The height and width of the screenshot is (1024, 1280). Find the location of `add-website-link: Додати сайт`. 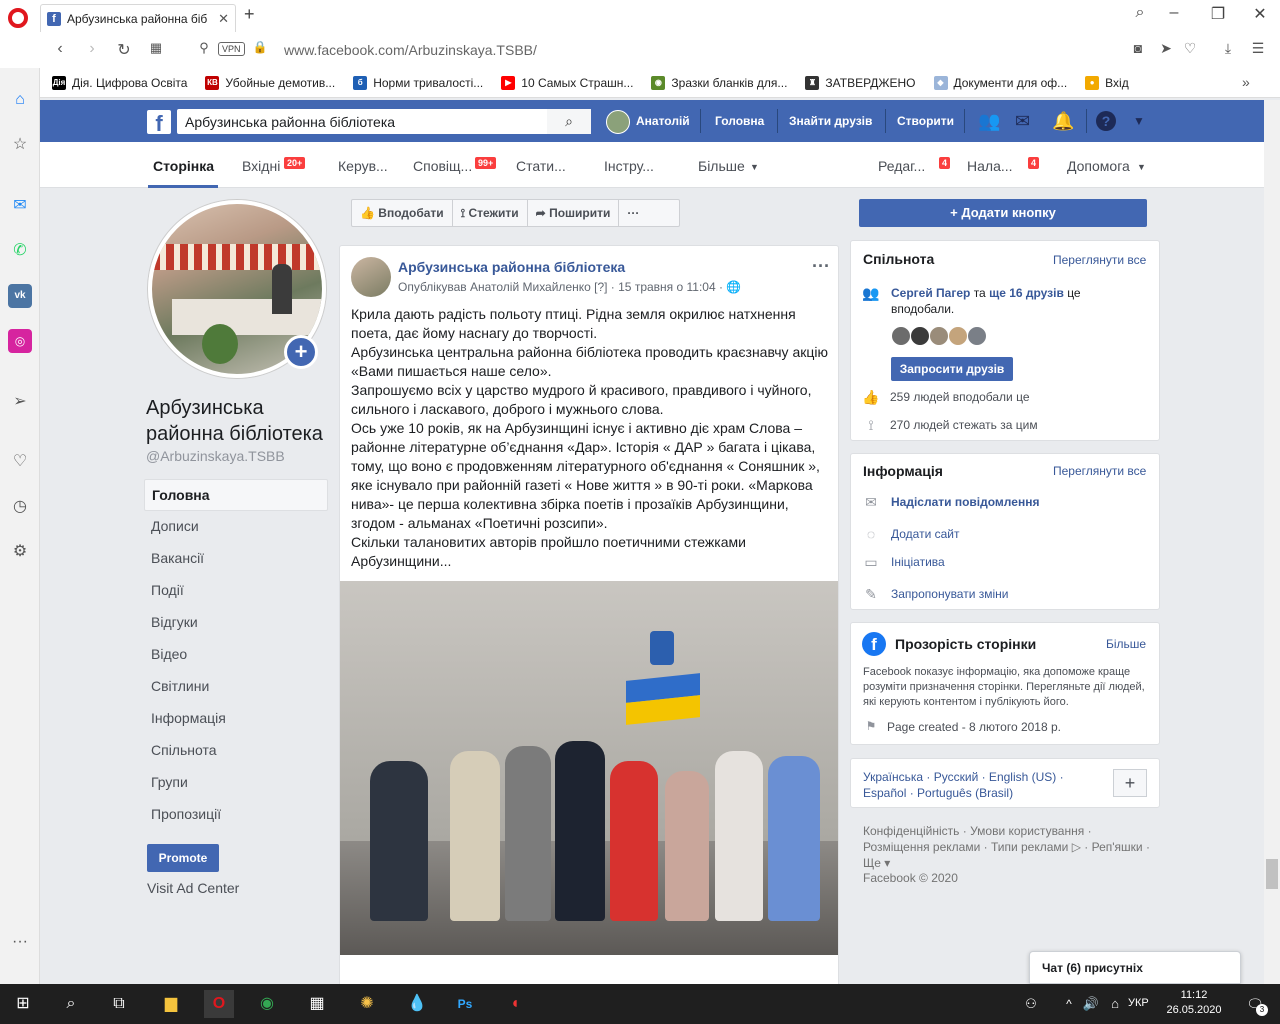

add-website-link: Додати сайт is located at coordinates (925, 534).